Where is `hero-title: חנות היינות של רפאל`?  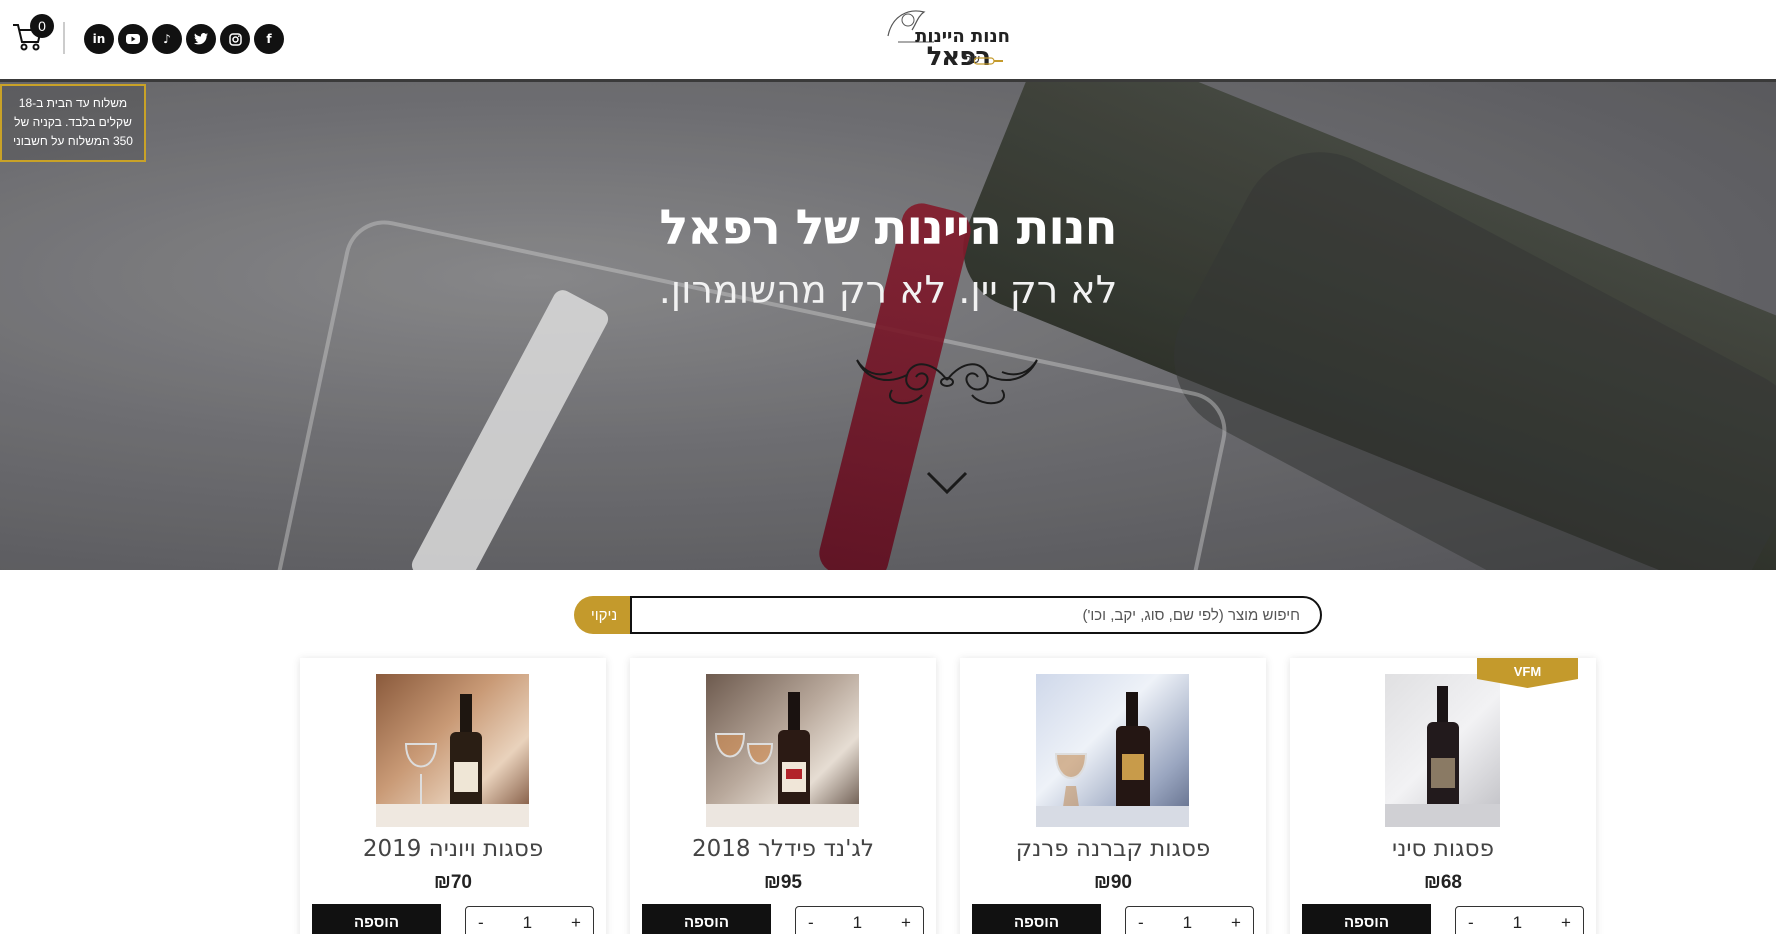 hero-title: חנות היינות של רפאל is located at coordinates (888, 228).